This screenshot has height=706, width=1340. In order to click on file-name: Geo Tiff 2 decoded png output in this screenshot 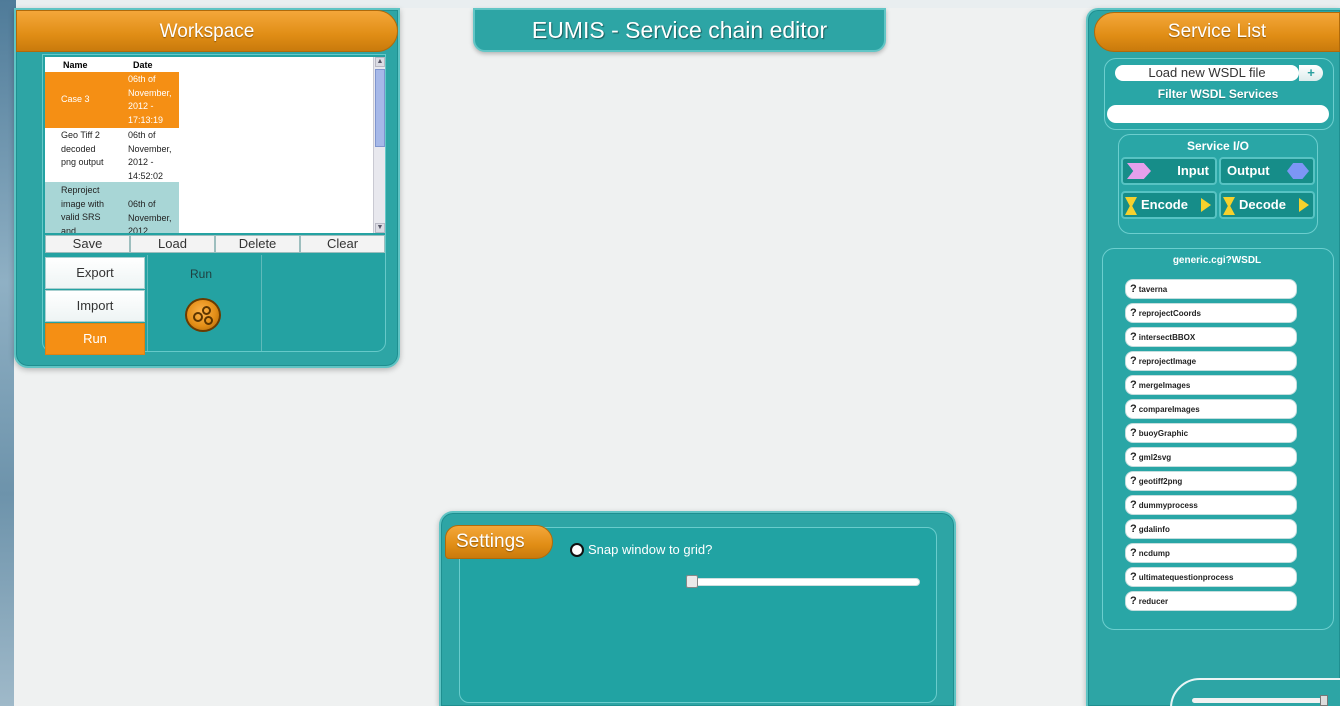, I will do `click(82, 148)`.